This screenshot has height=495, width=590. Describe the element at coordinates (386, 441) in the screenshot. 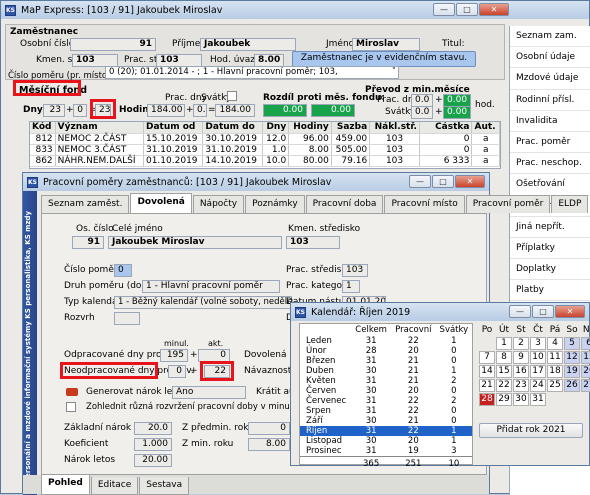

I see `month-row: Listopad 30 20 1` at that location.